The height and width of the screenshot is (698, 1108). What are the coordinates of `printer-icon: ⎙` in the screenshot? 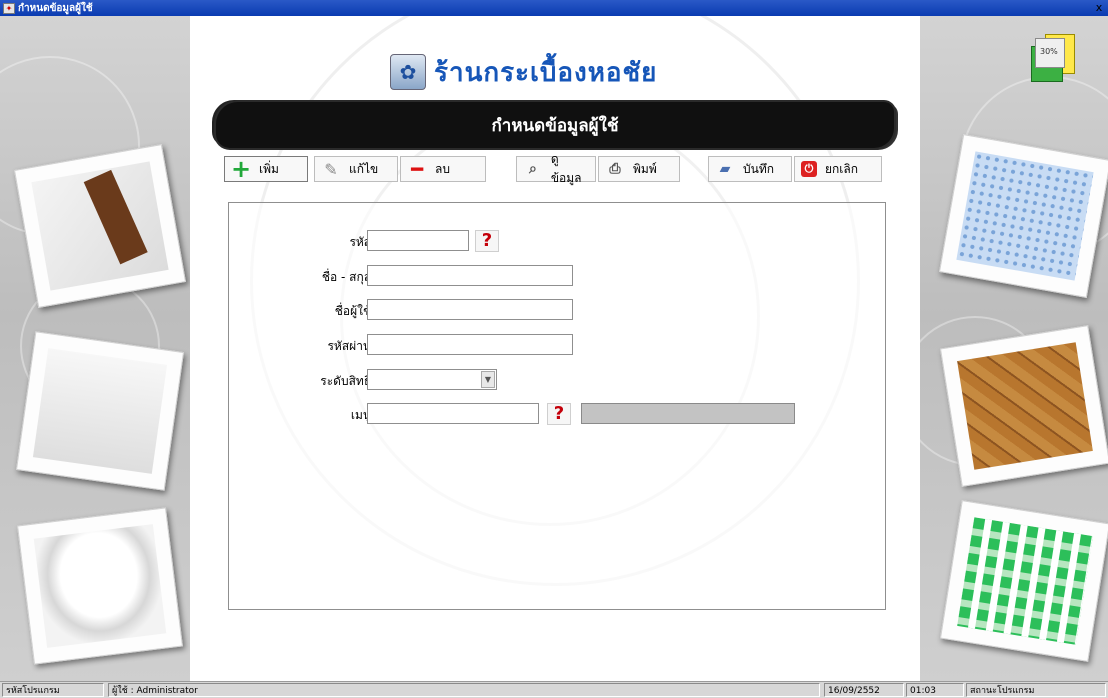 It's located at (615, 169).